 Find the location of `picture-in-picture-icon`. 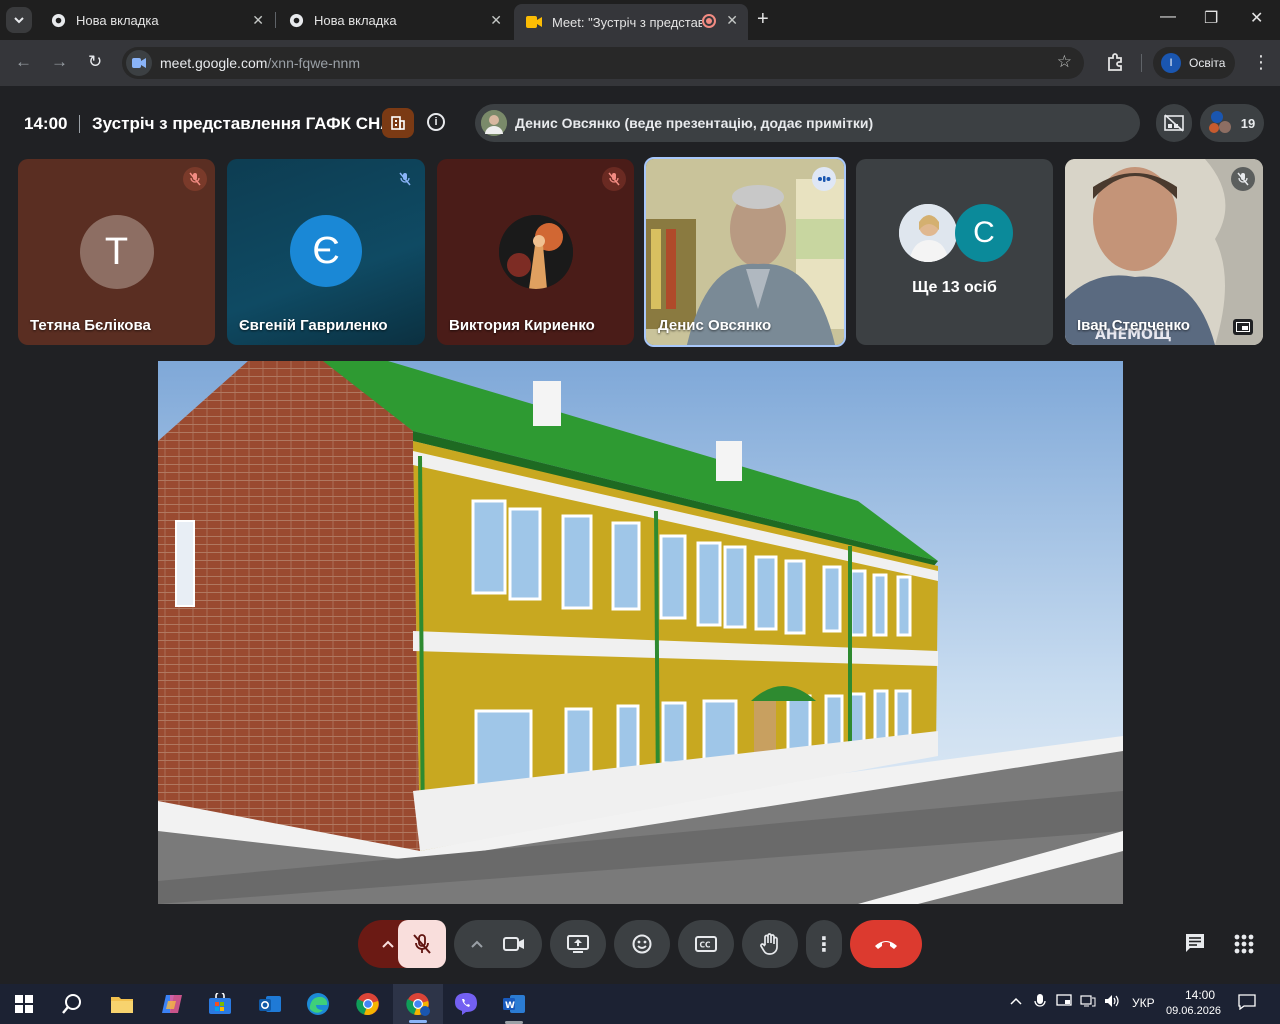

picture-in-picture-icon is located at coordinates (1243, 327).